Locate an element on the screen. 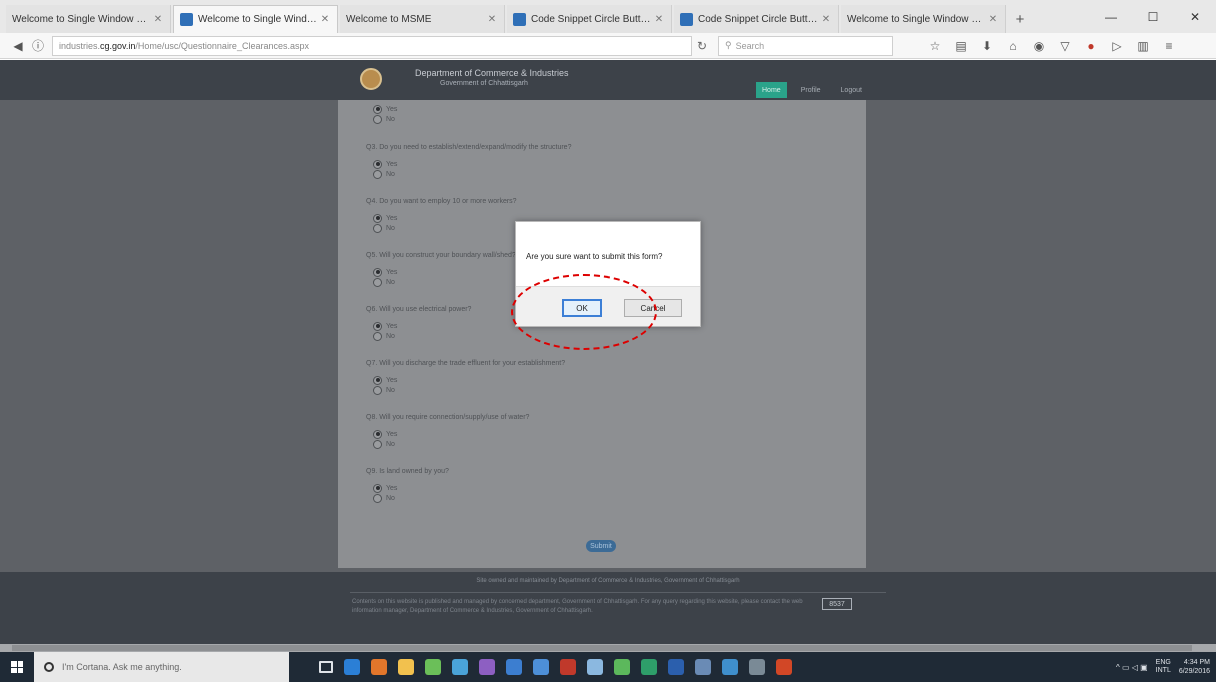 The width and height of the screenshot is (1216, 682). scrollbar-thumb is located at coordinates (602, 648).